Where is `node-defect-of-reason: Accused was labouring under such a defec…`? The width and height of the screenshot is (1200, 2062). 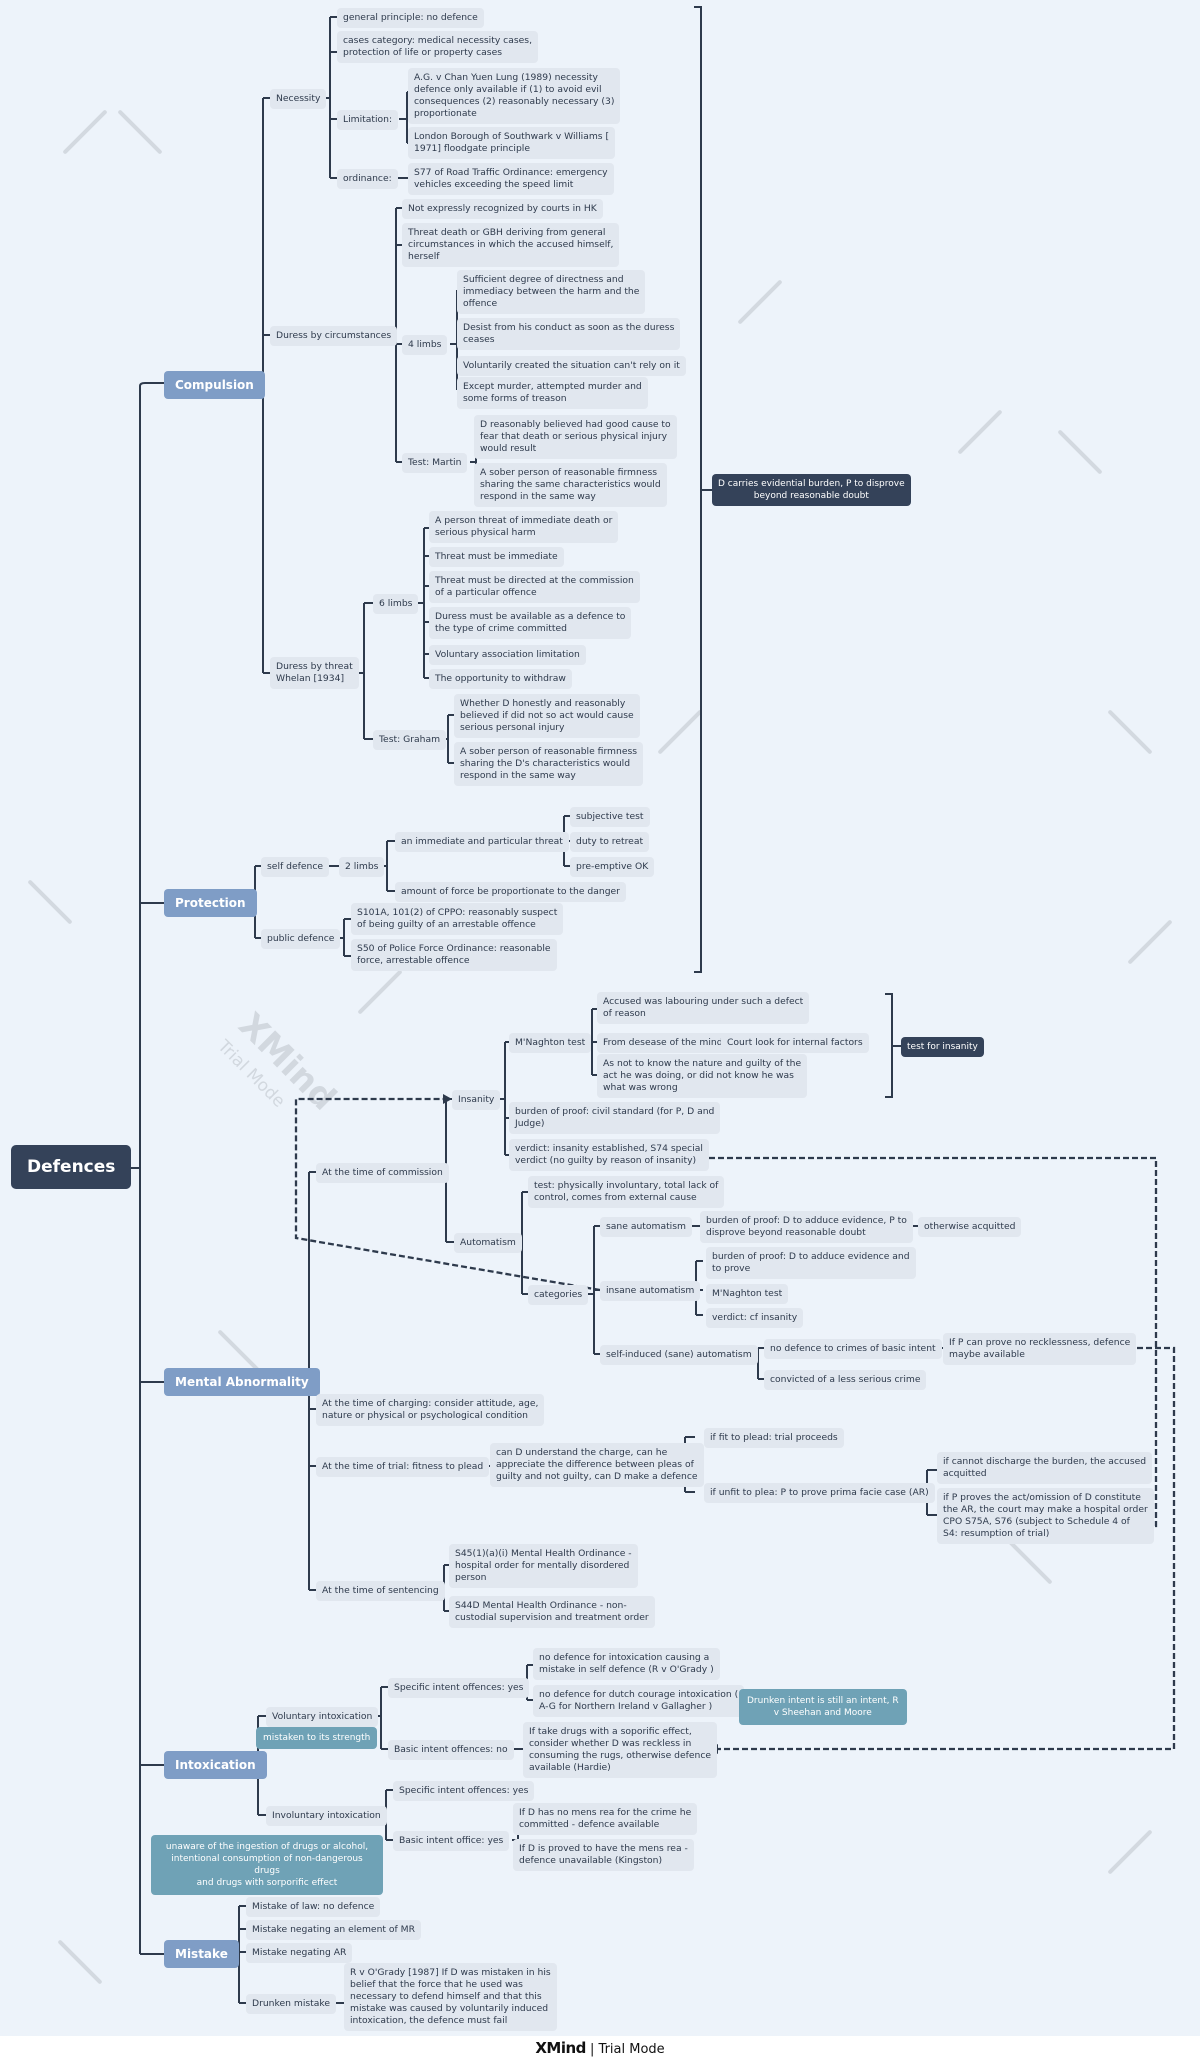
node-defect-of-reason: Accused was labouring under such a defec… is located at coordinates (703, 1008).